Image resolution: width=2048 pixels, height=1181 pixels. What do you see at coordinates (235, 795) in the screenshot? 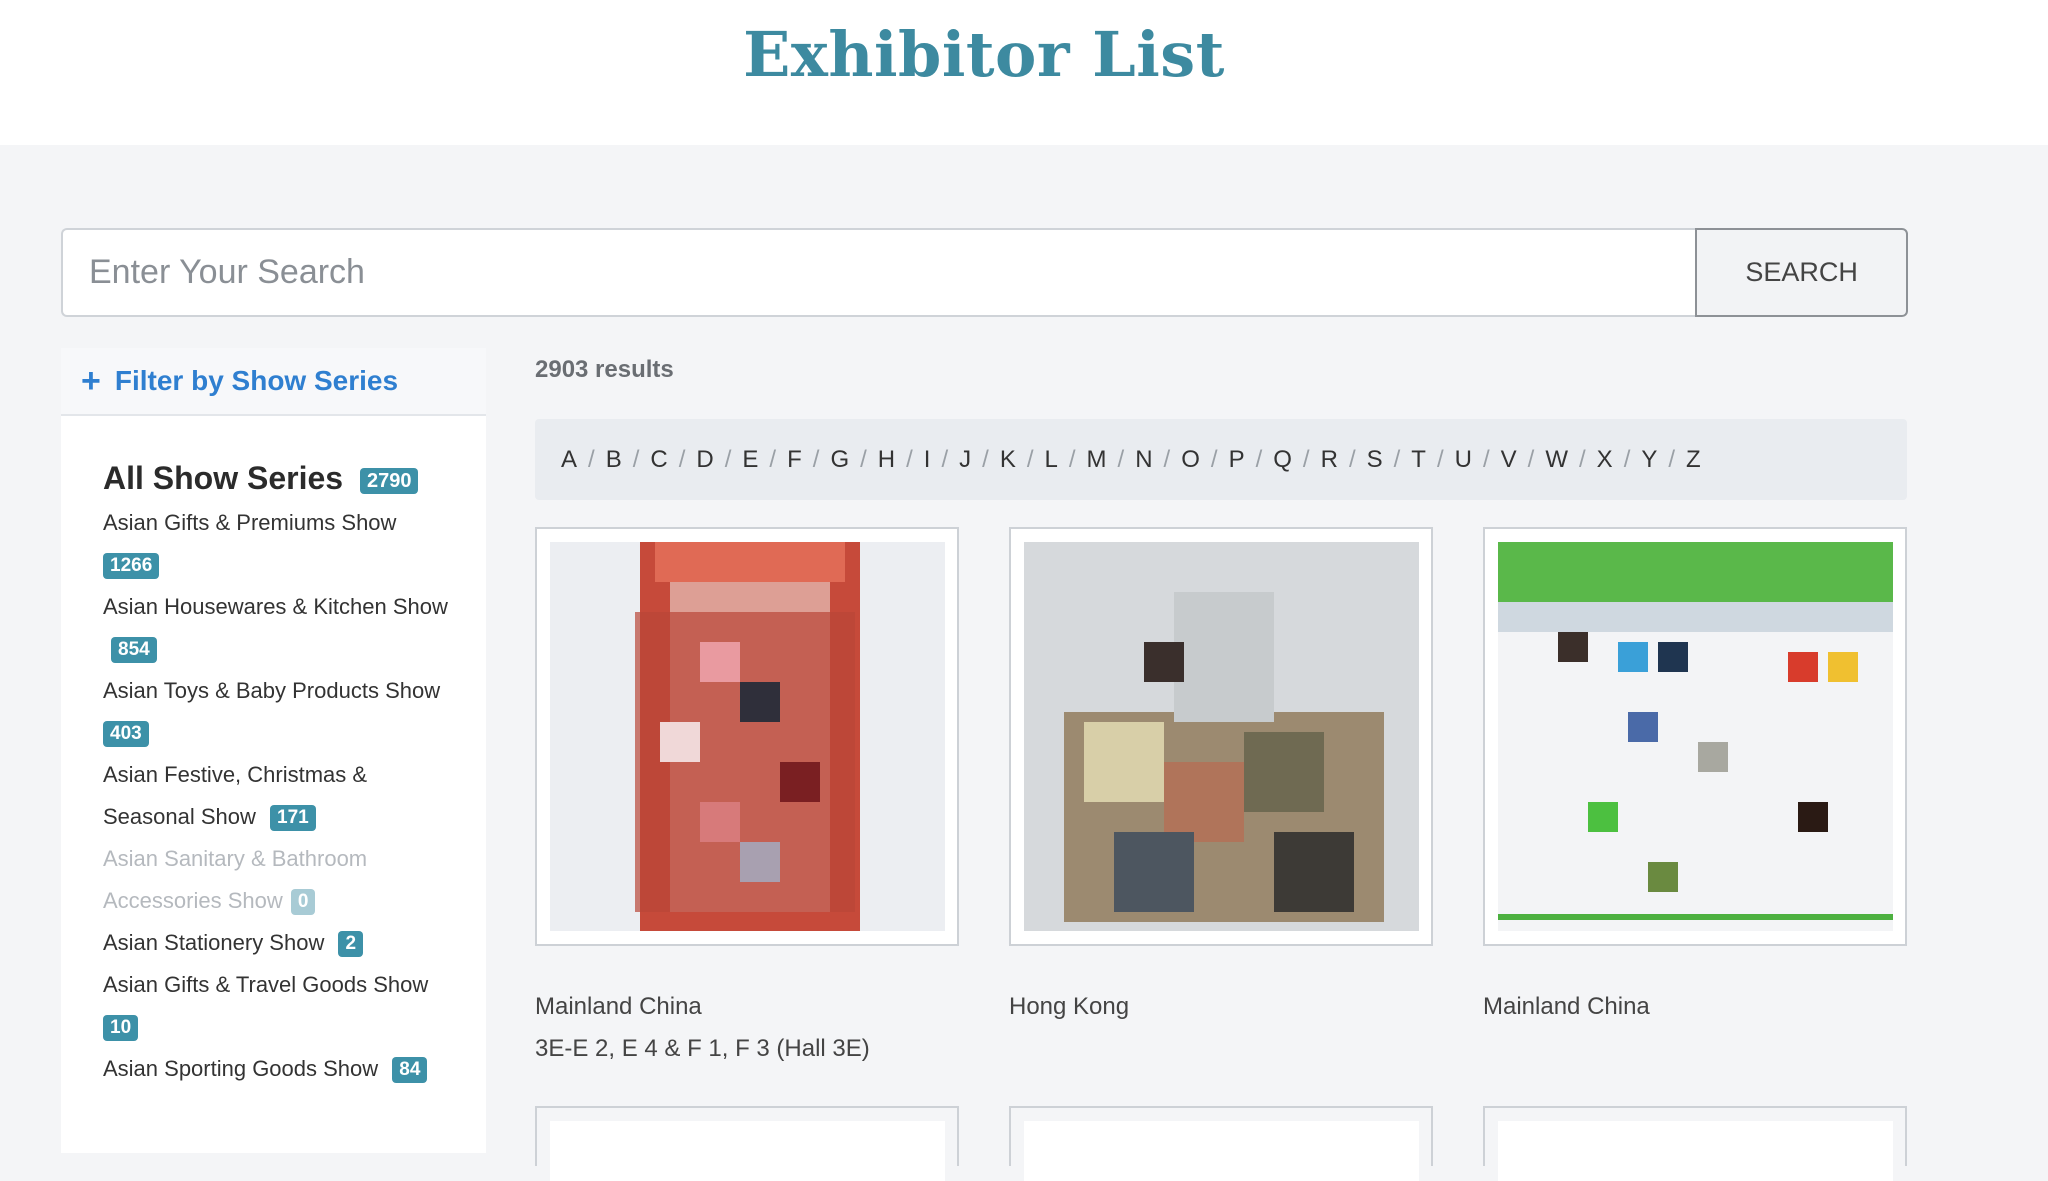
I see `series-label: Asian Festive, Christmas & Seasonal Show` at bounding box center [235, 795].